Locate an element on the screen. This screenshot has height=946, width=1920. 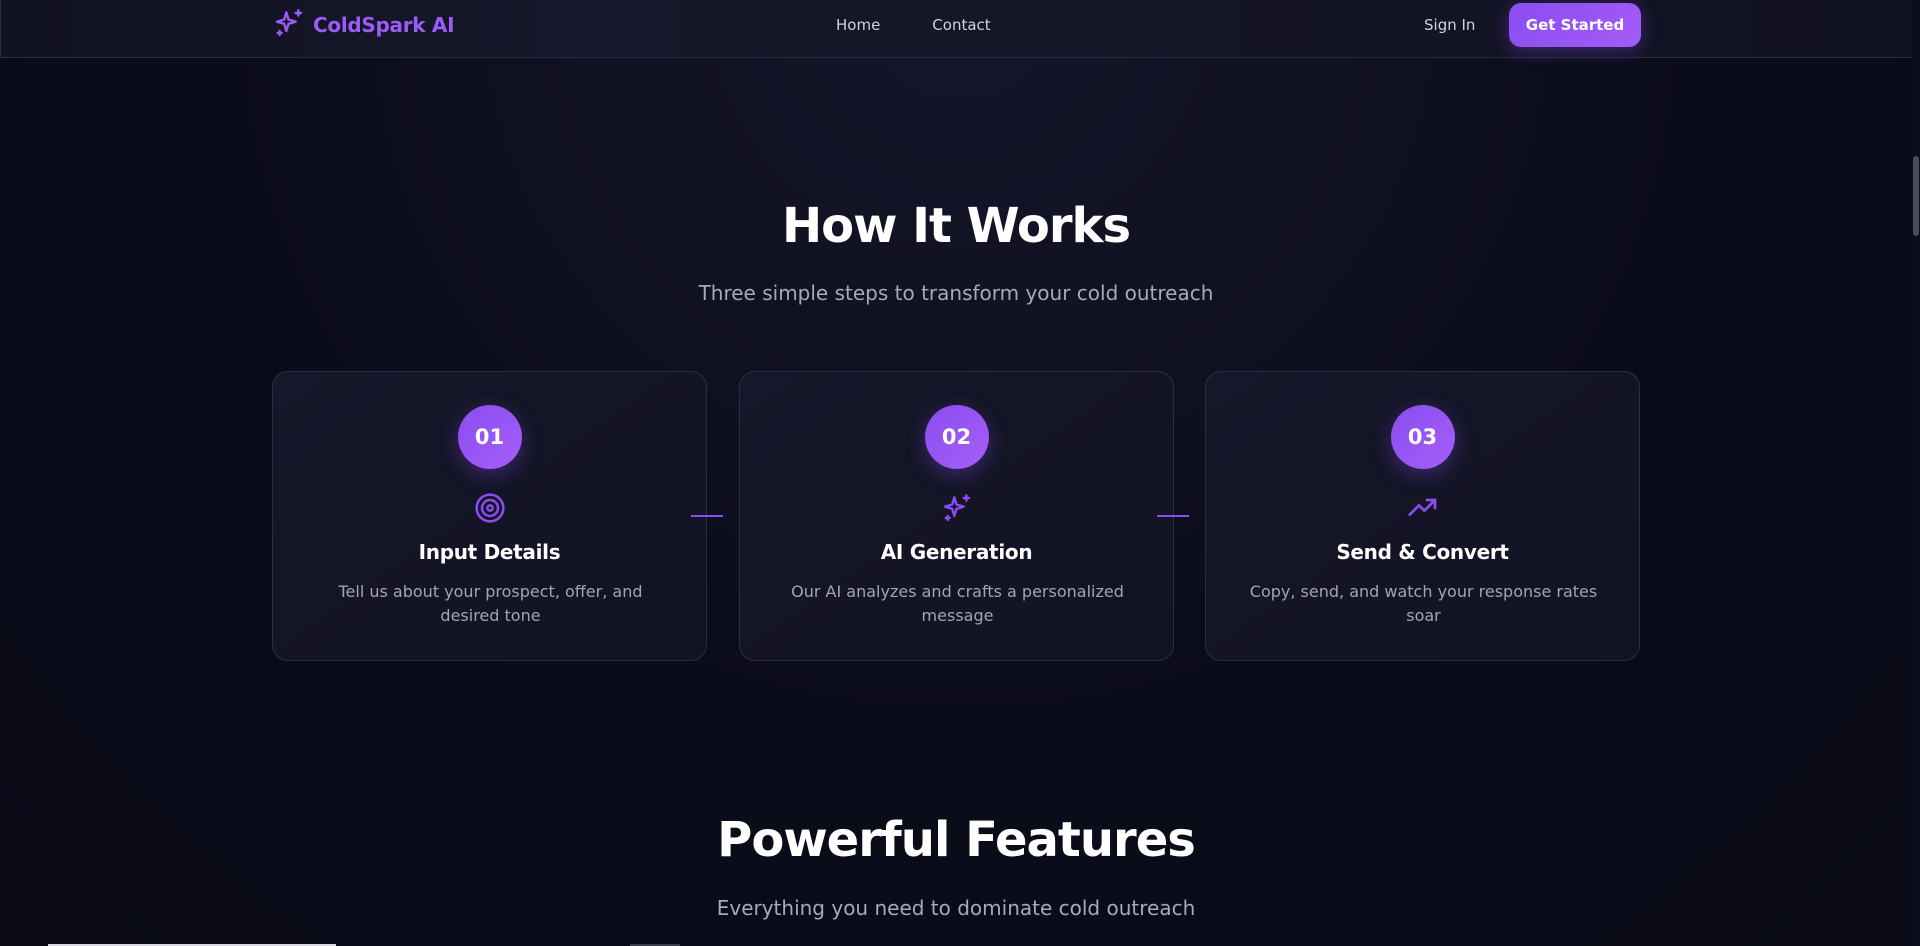
step-number-badge: 01 is located at coordinates (489, 437).